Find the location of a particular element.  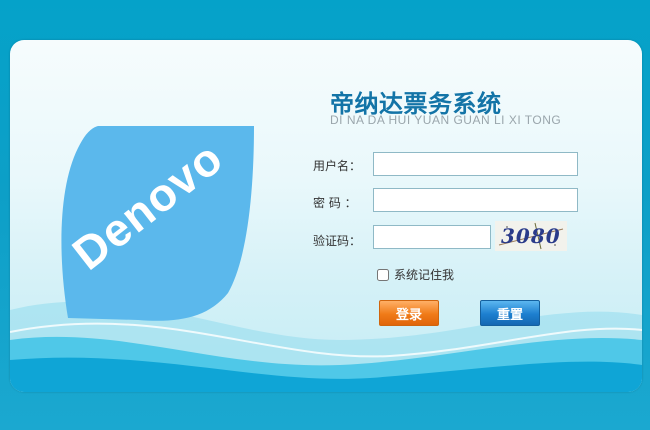

remember-me: 系统记住我 is located at coordinates (415, 274).